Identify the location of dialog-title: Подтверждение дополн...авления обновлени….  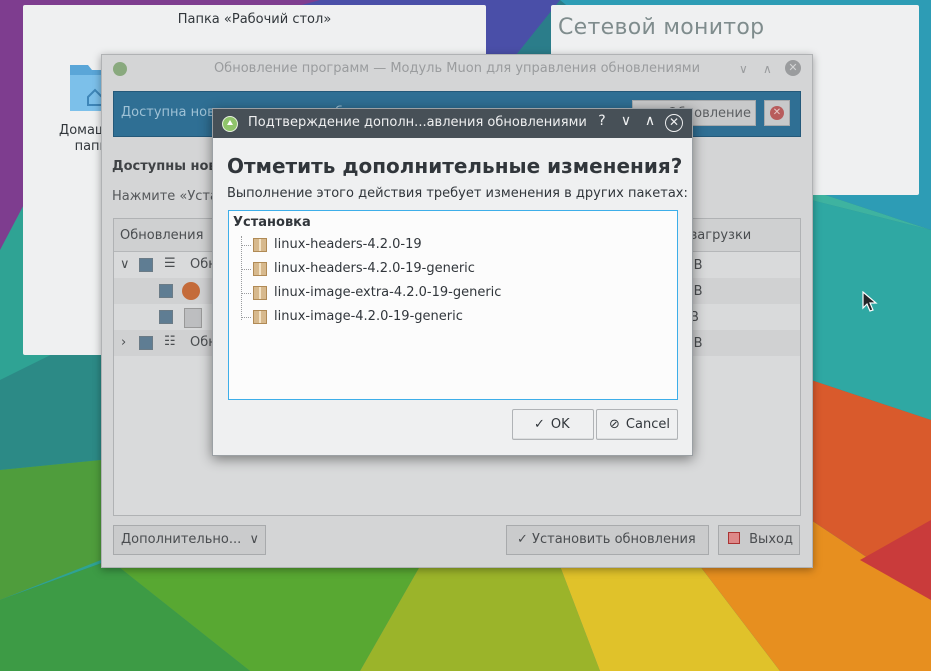
(417, 122).